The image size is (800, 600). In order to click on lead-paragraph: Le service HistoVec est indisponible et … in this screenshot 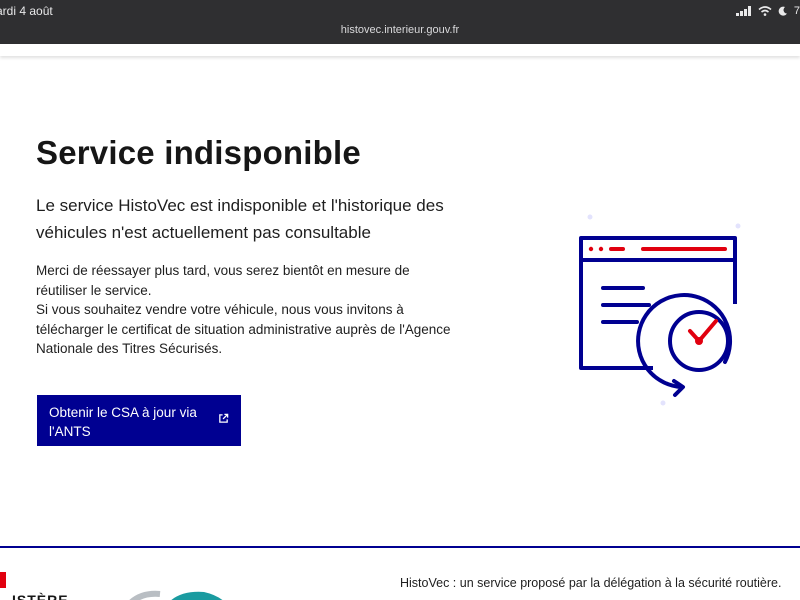, I will do `click(240, 219)`.